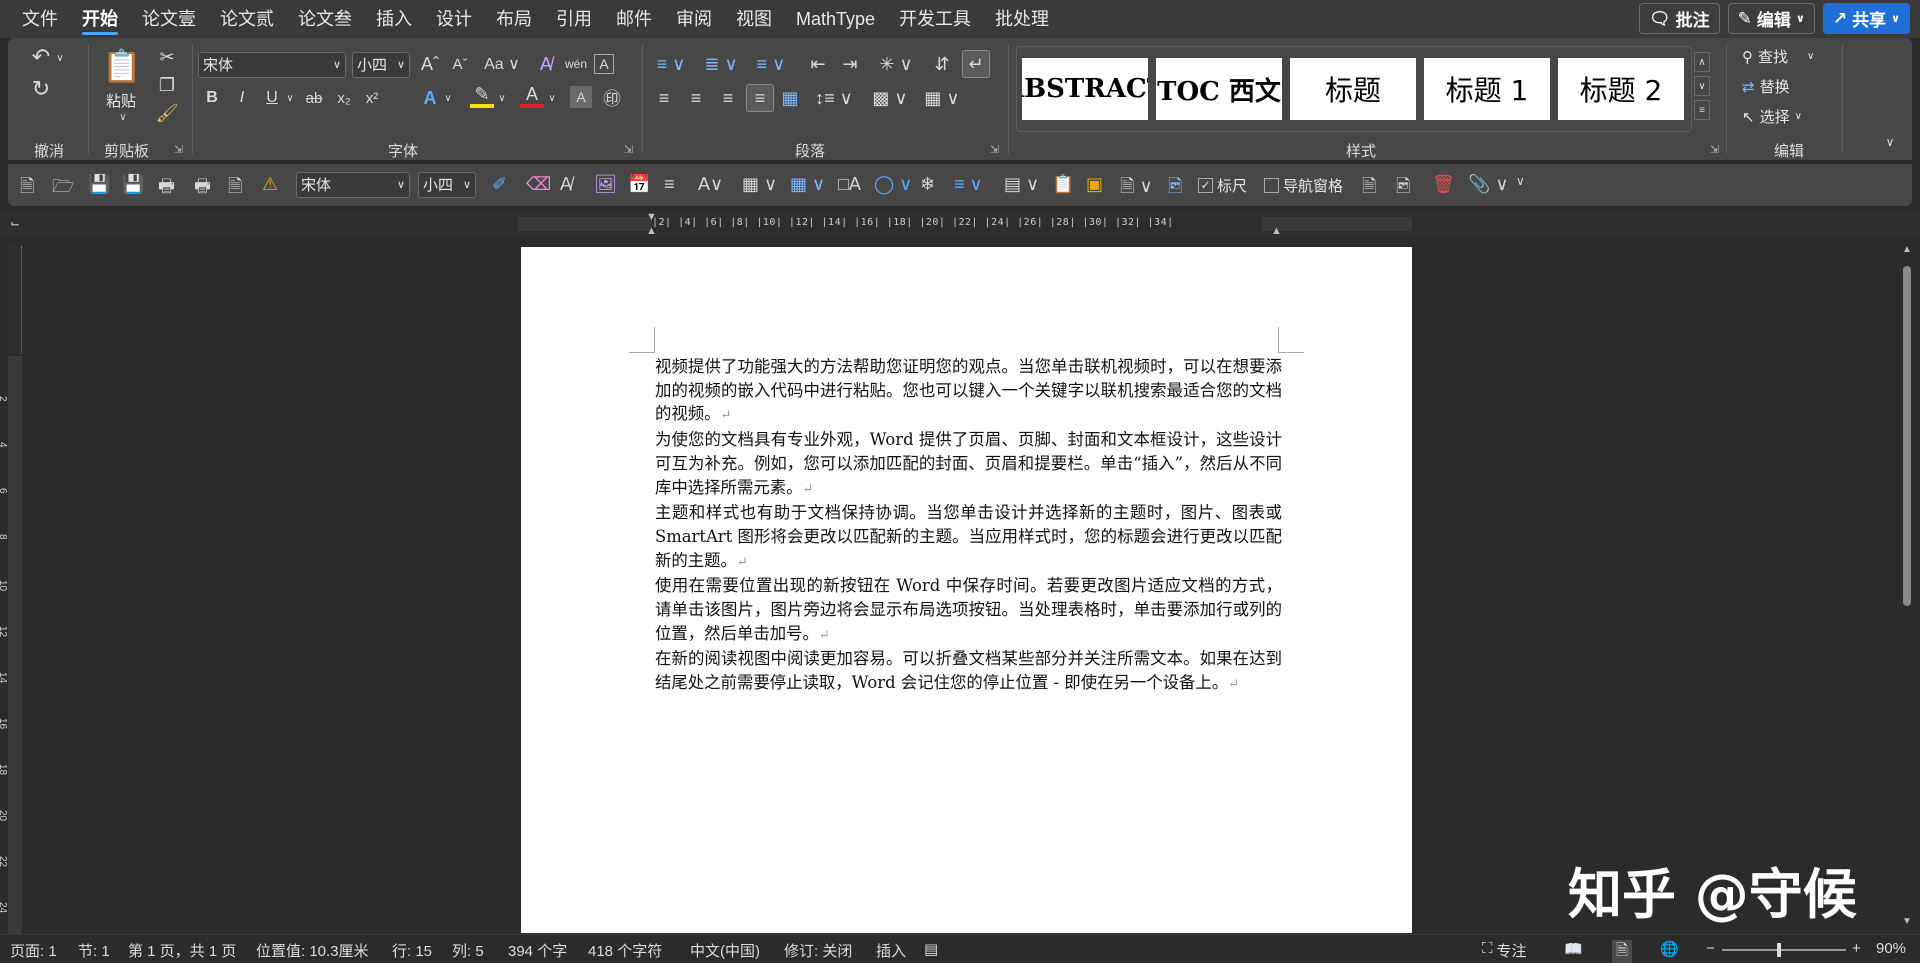 The height and width of the screenshot is (963, 1920). What do you see at coordinates (574, 19) in the screenshot?
I see `tab-references: 引用` at bounding box center [574, 19].